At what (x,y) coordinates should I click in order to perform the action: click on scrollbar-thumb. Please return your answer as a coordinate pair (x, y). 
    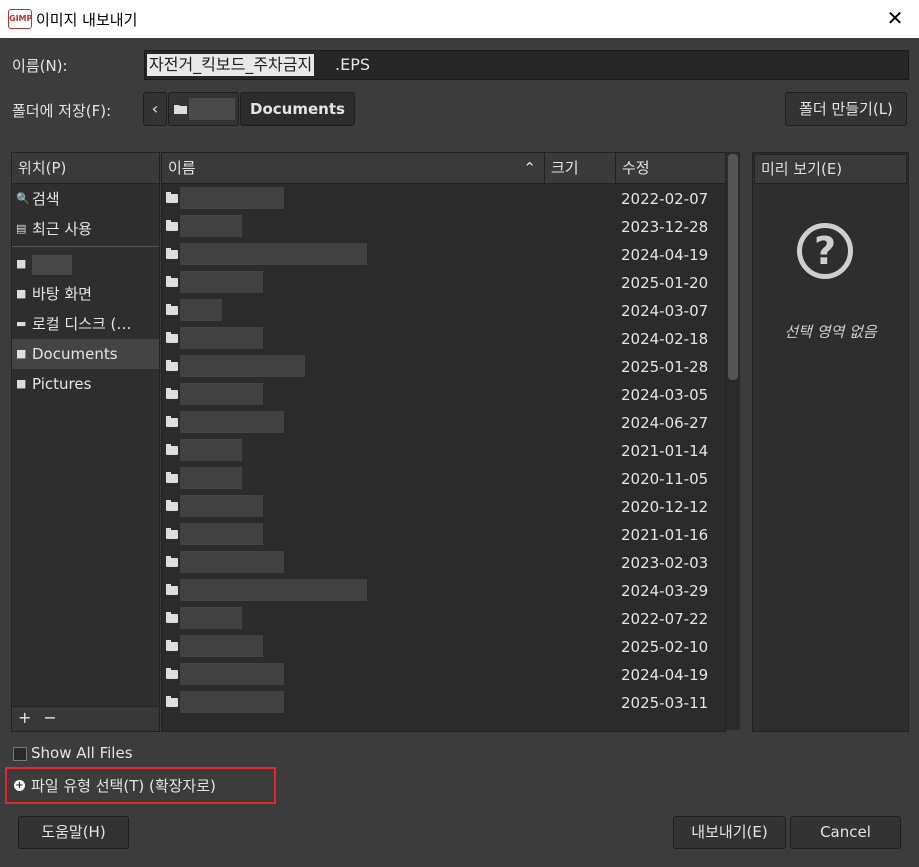
    Looking at the image, I should click on (733, 267).